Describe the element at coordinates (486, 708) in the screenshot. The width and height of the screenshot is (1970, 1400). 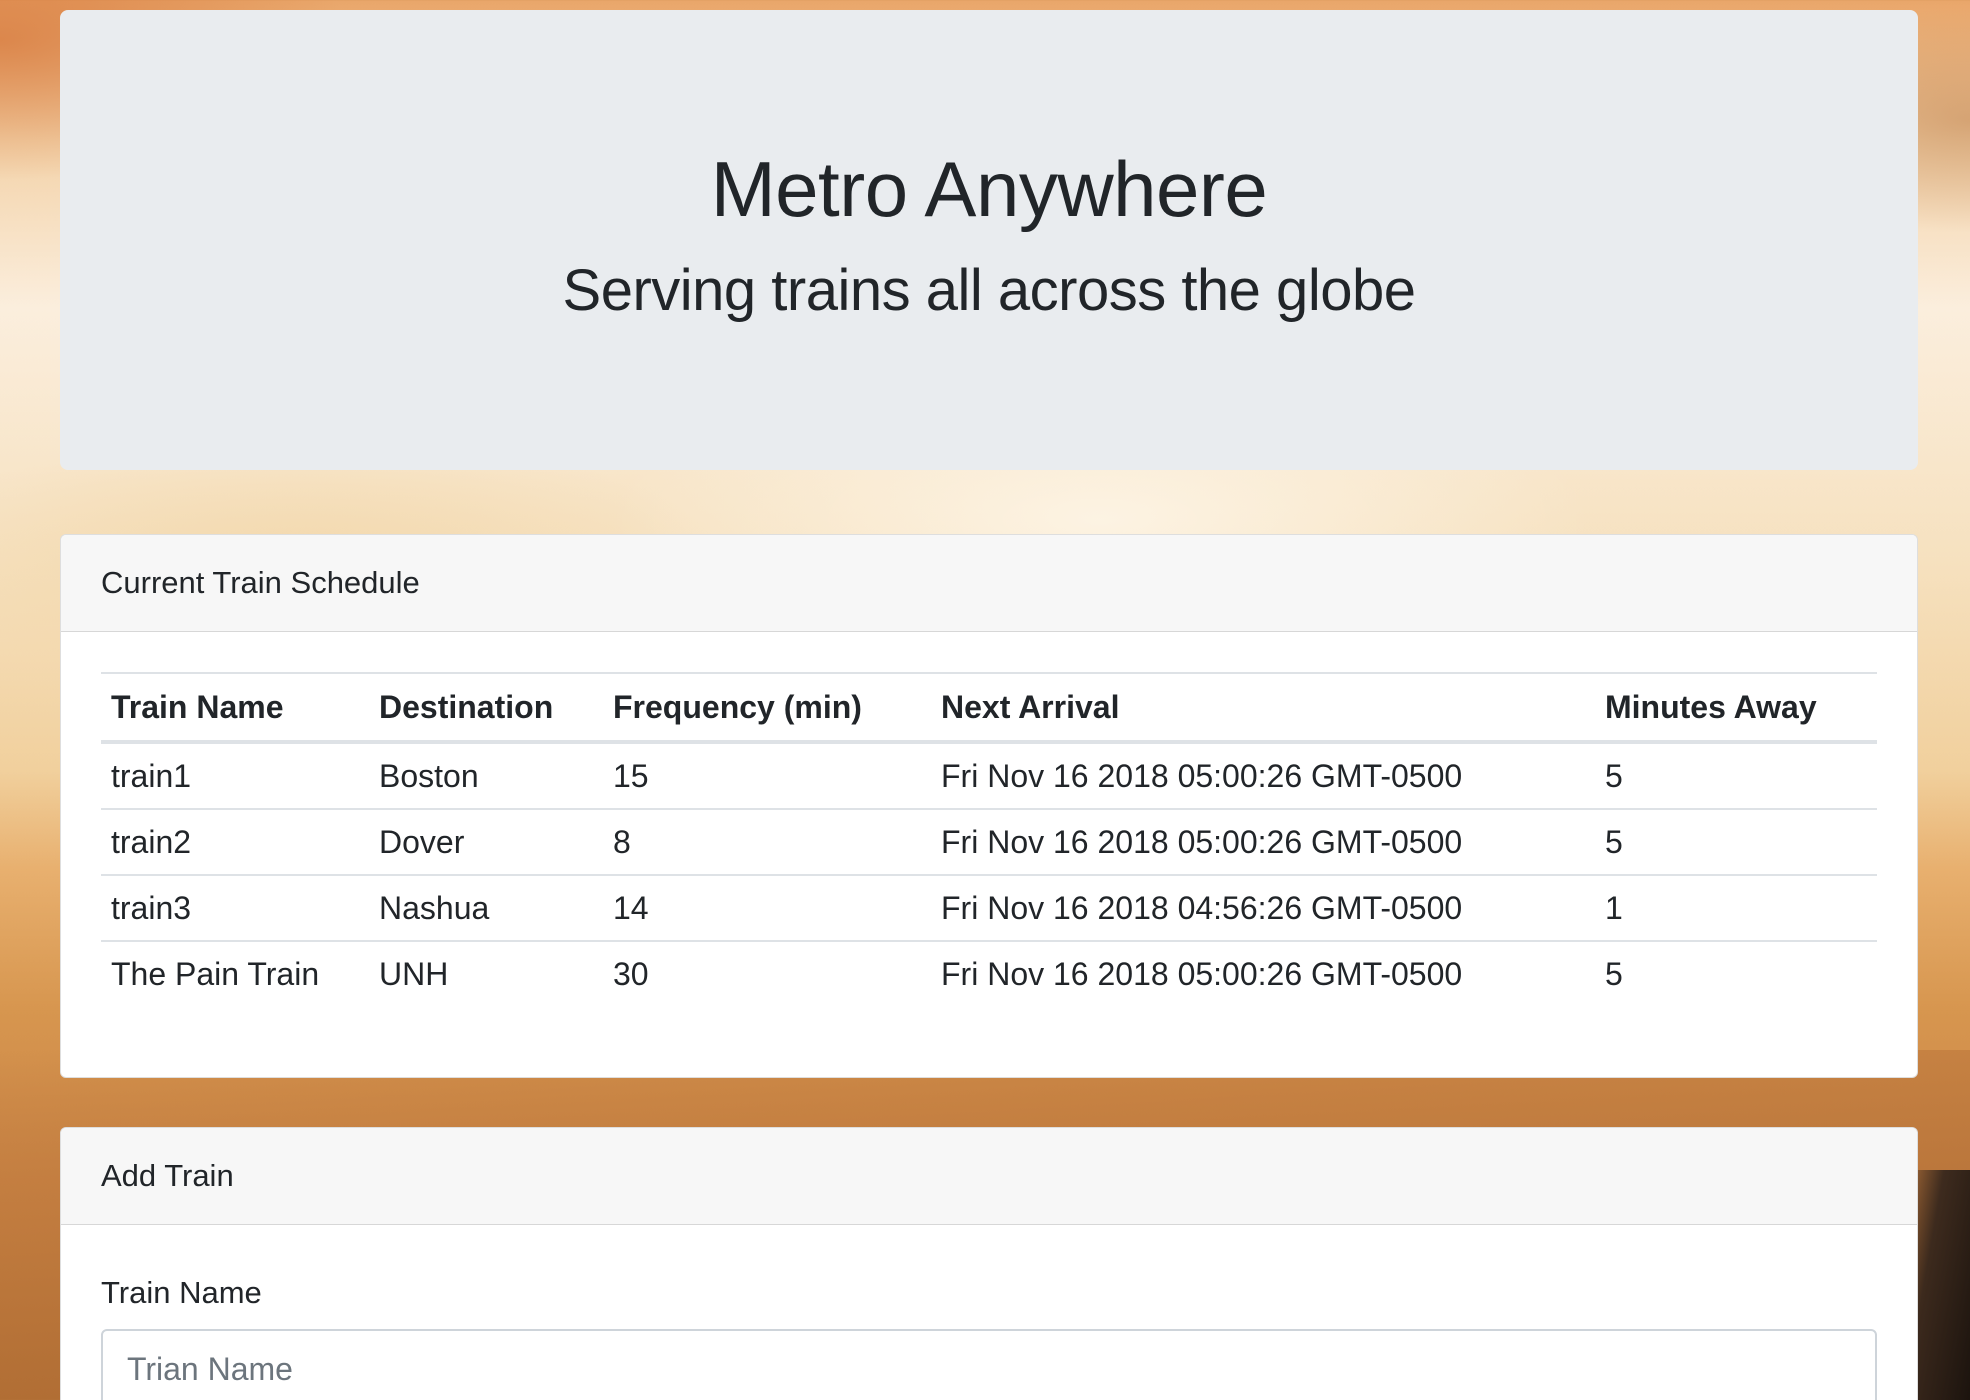
I see `column-header-destination: Destination` at that location.